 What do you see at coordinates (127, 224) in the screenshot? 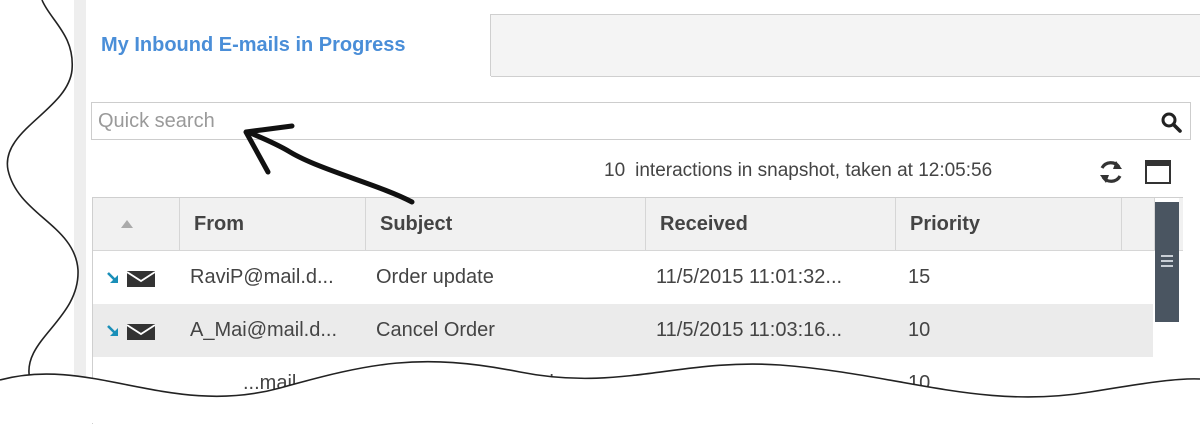
I see `sort-ascending-icon` at bounding box center [127, 224].